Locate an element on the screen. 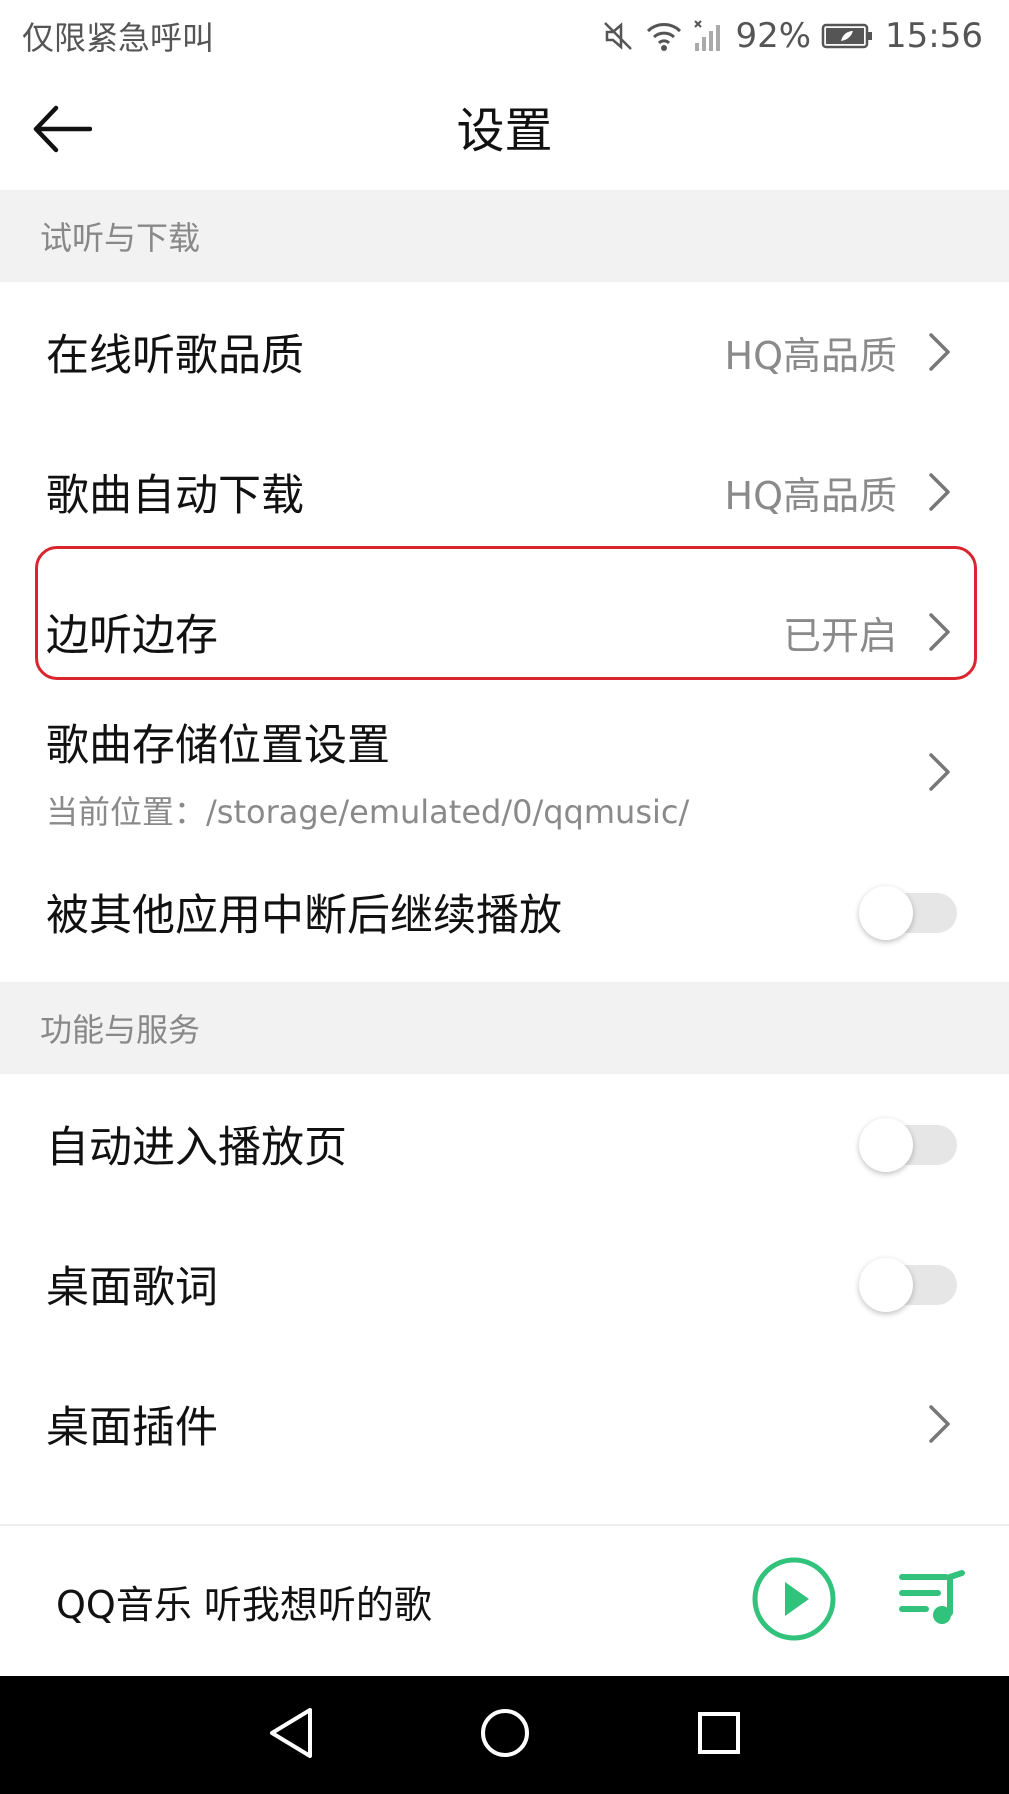 This screenshot has width=1009, height=1794. row-label: 歌曲自动下载 is located at coordinates (175, 496).